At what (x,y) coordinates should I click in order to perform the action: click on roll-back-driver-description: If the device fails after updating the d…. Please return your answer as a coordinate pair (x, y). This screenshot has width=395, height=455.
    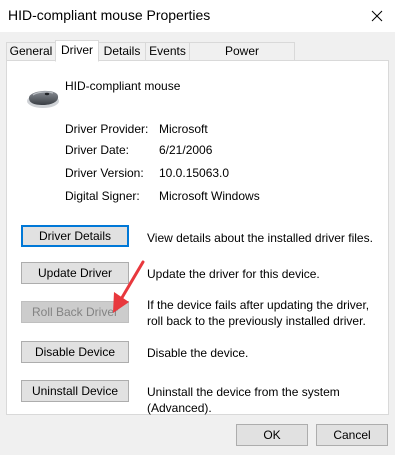
    Looking at the image, I should click on (258, 313).